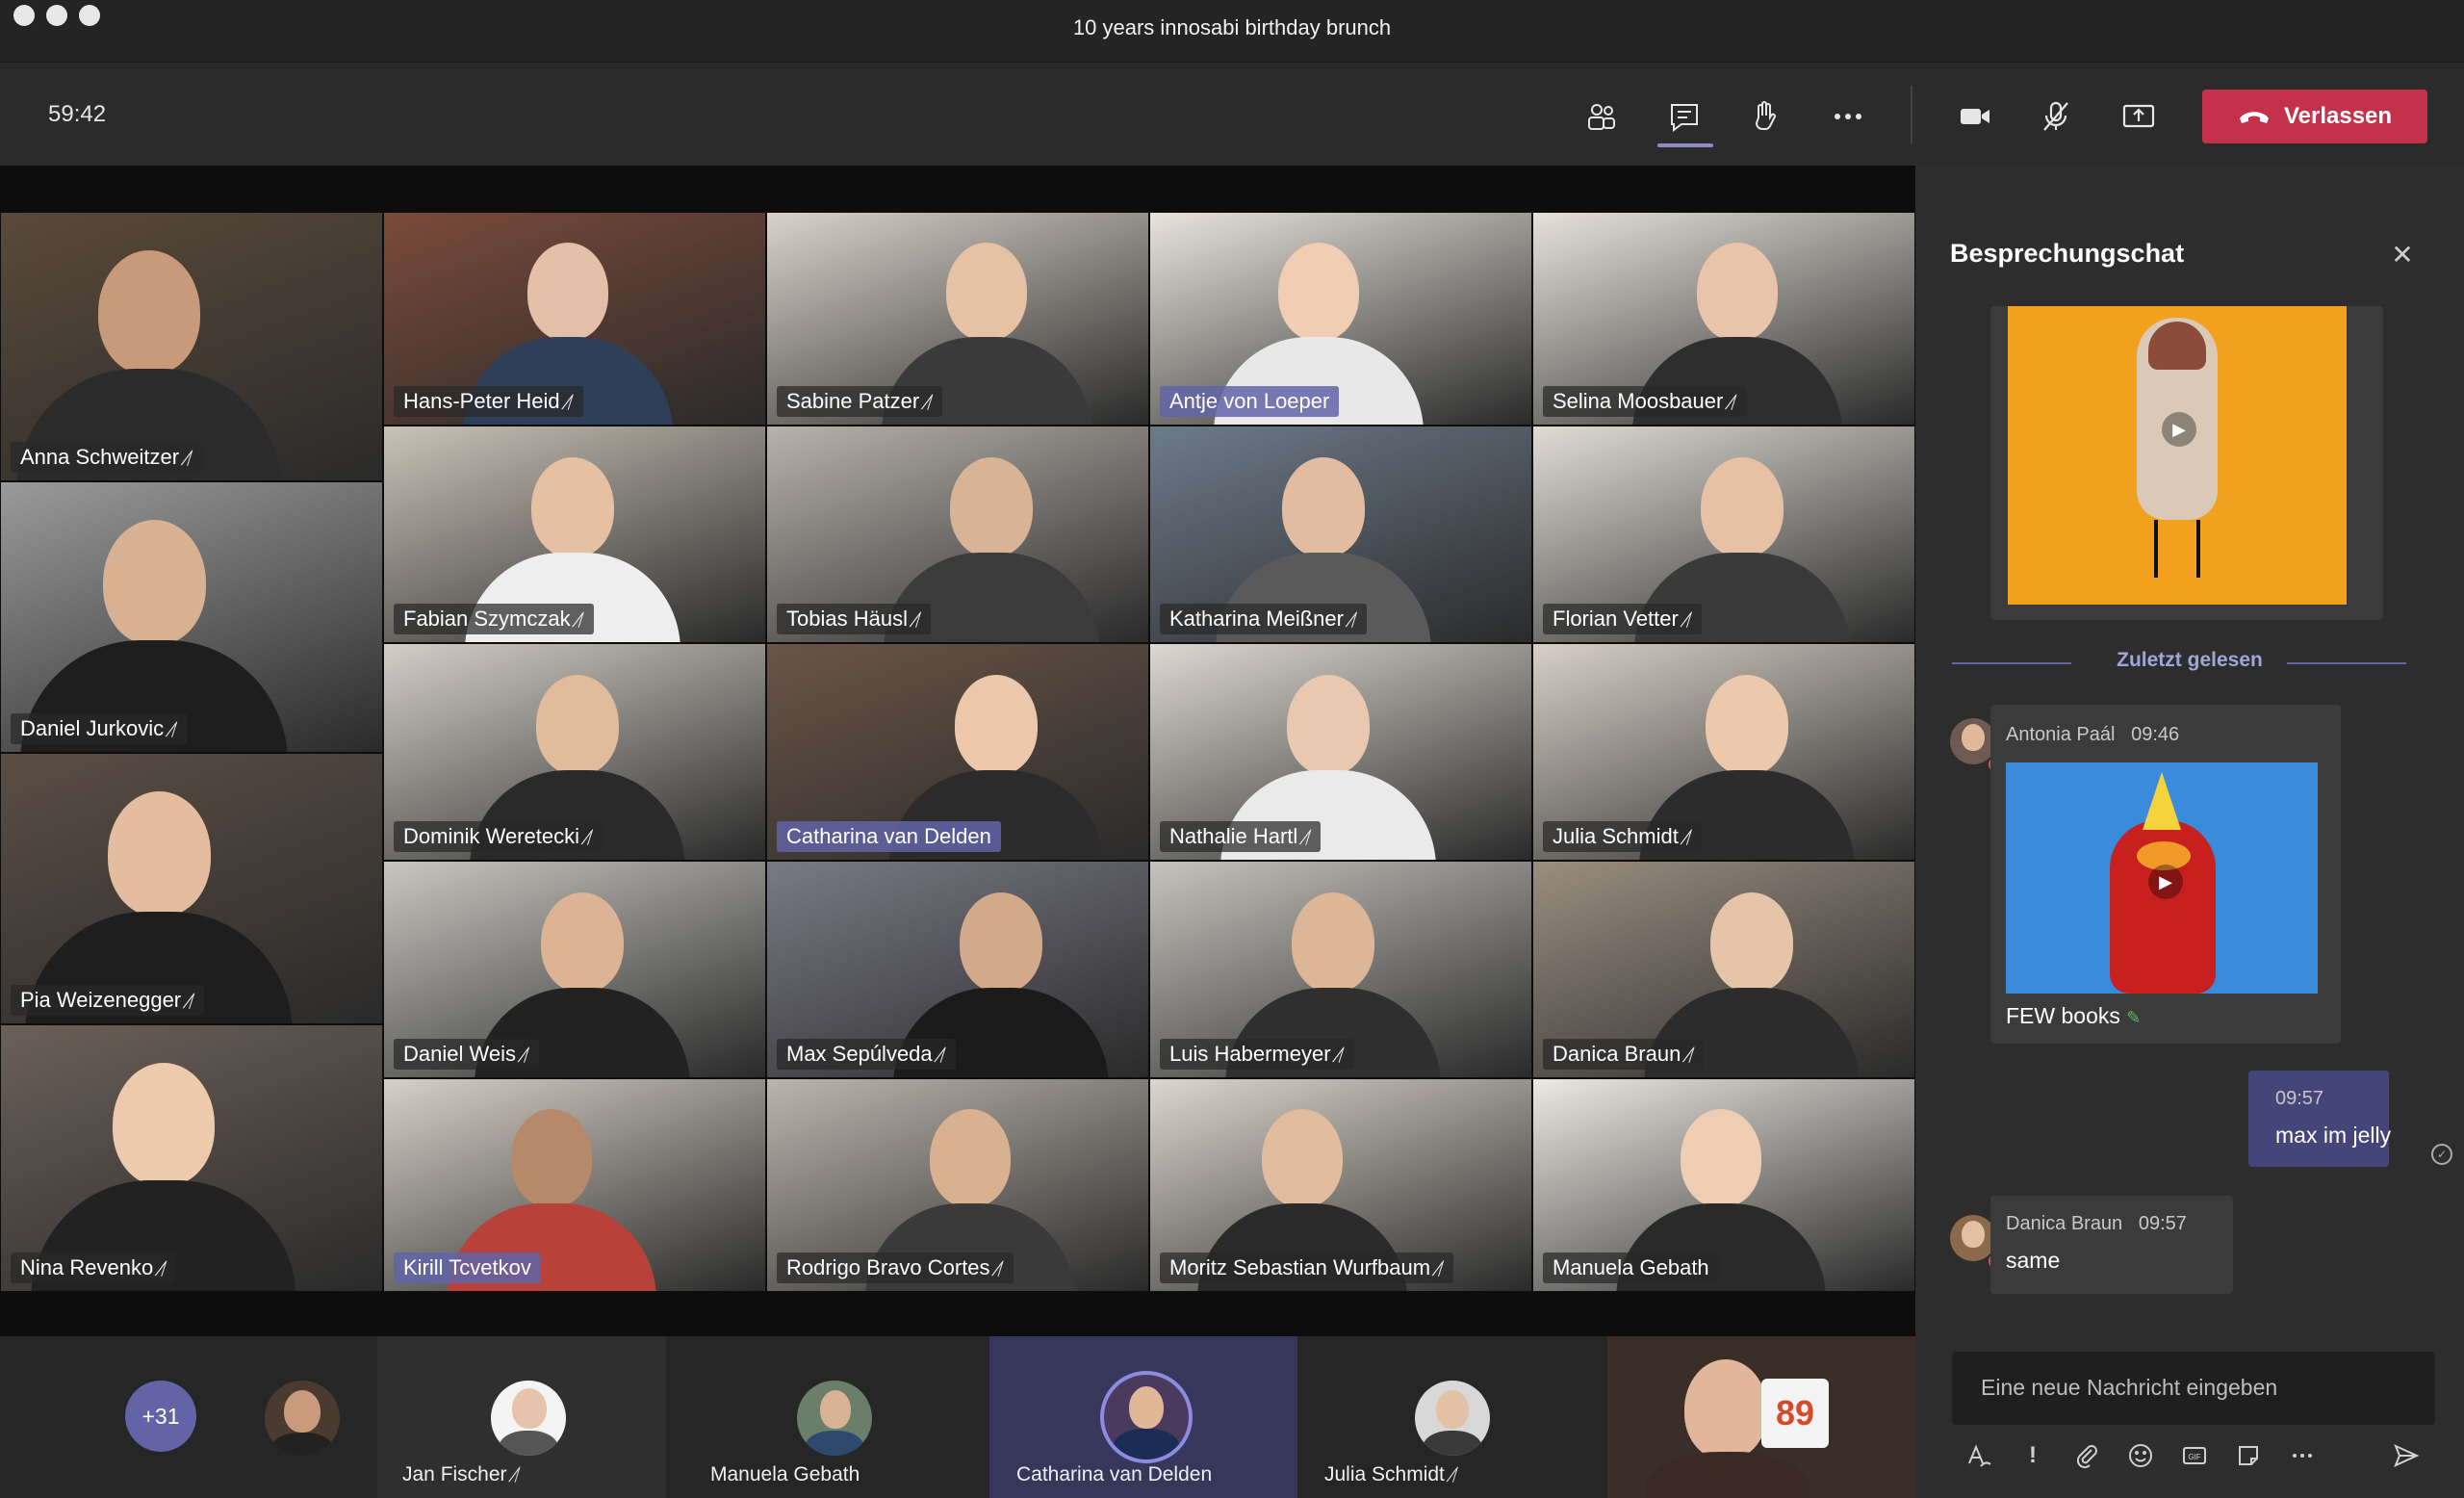  What do you see at coordinates (2248, 1455) in the screenshot?
I see `sticker-button` at bounding box center [2248, 1455].